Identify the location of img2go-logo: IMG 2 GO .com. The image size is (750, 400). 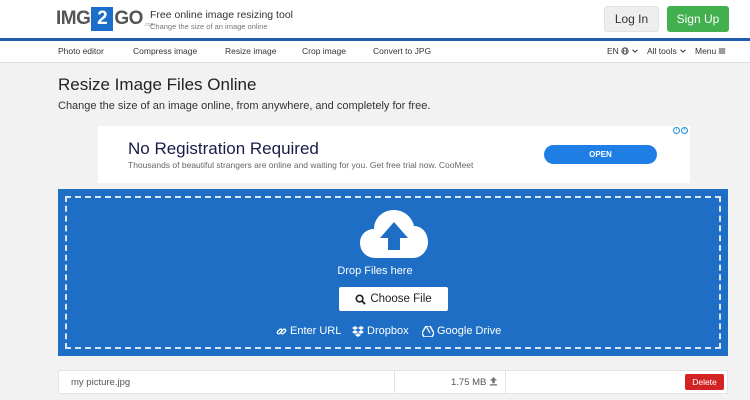
(105, 19).